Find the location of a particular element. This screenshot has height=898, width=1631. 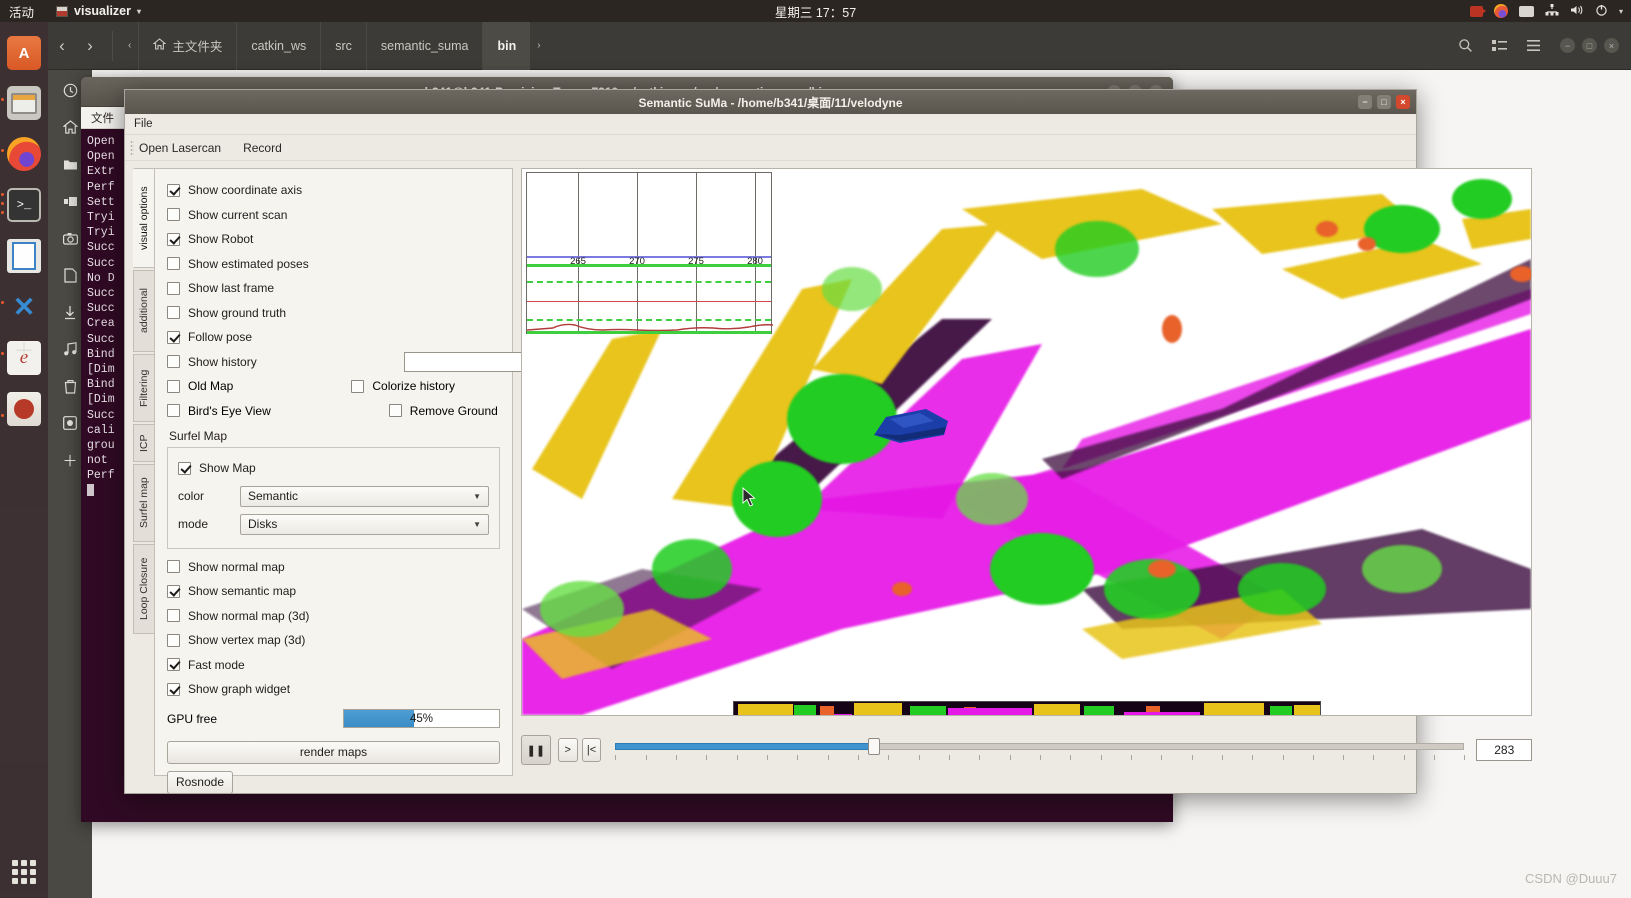

dock-item-add: ＋ is located at coordinates (24, 350).